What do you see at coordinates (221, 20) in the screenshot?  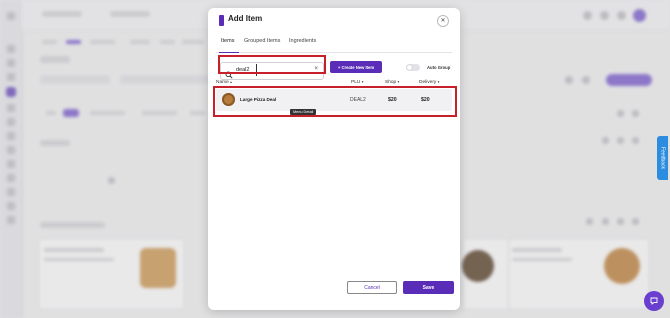 I see `title-accent` at bounding box center [221, 20].